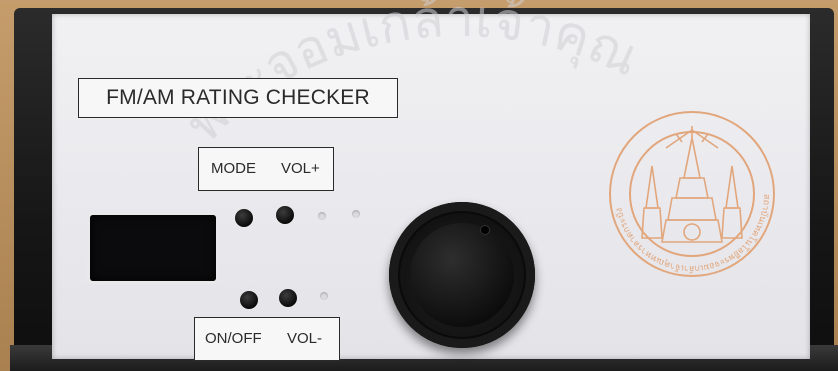 This screenshot has height=371, width=838. I want to click on lcd-display, so click(153, 248).